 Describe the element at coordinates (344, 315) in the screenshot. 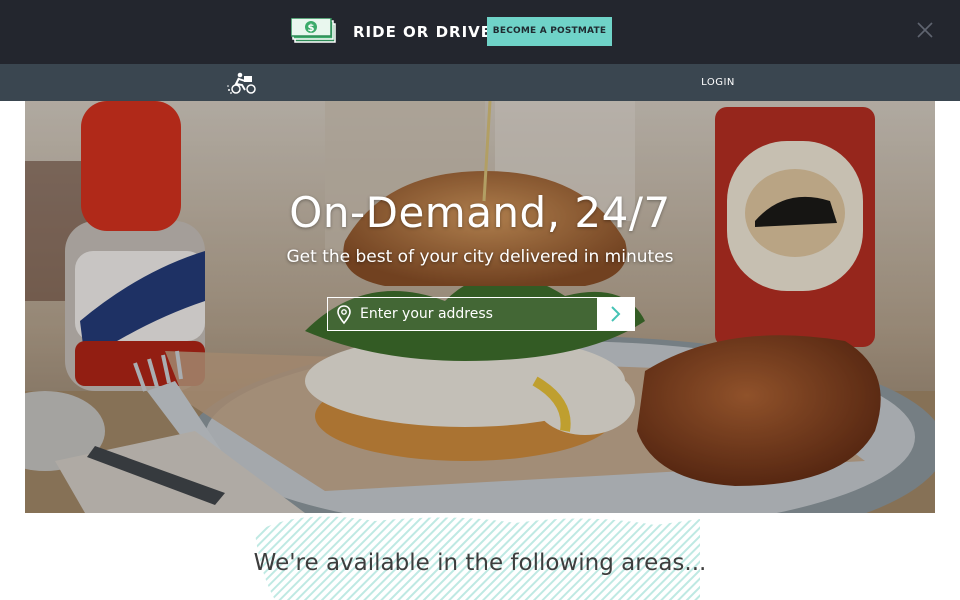

I see `location-pin-icon` at that location.